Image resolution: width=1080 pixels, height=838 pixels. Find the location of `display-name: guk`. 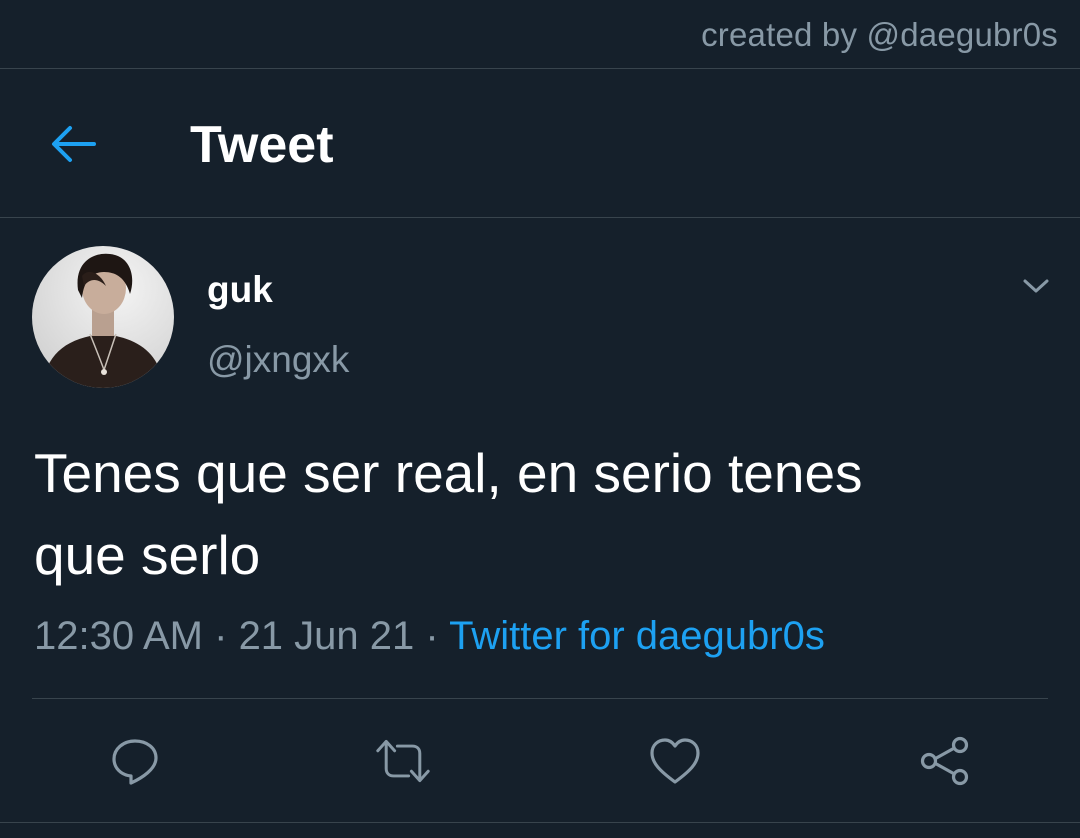

display-name: guk is located at coordinates (240, 290).